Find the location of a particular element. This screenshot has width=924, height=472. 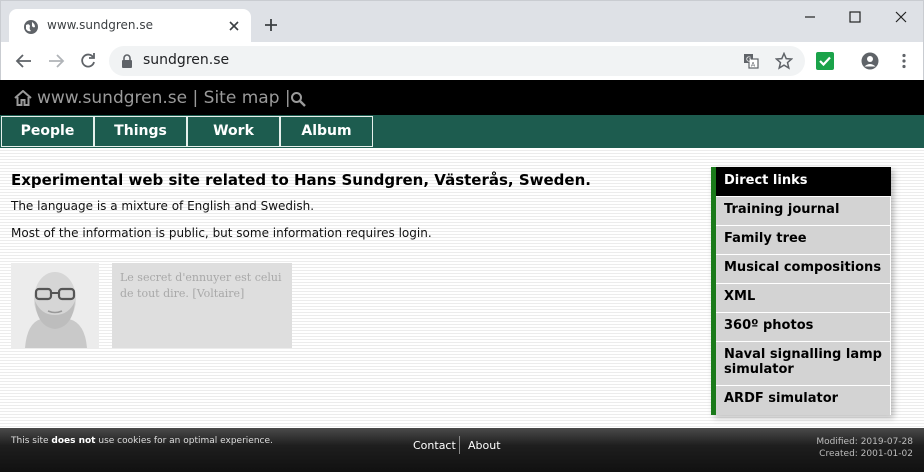

site-link: www.sundgren.se is located at coordinates (112, 98).